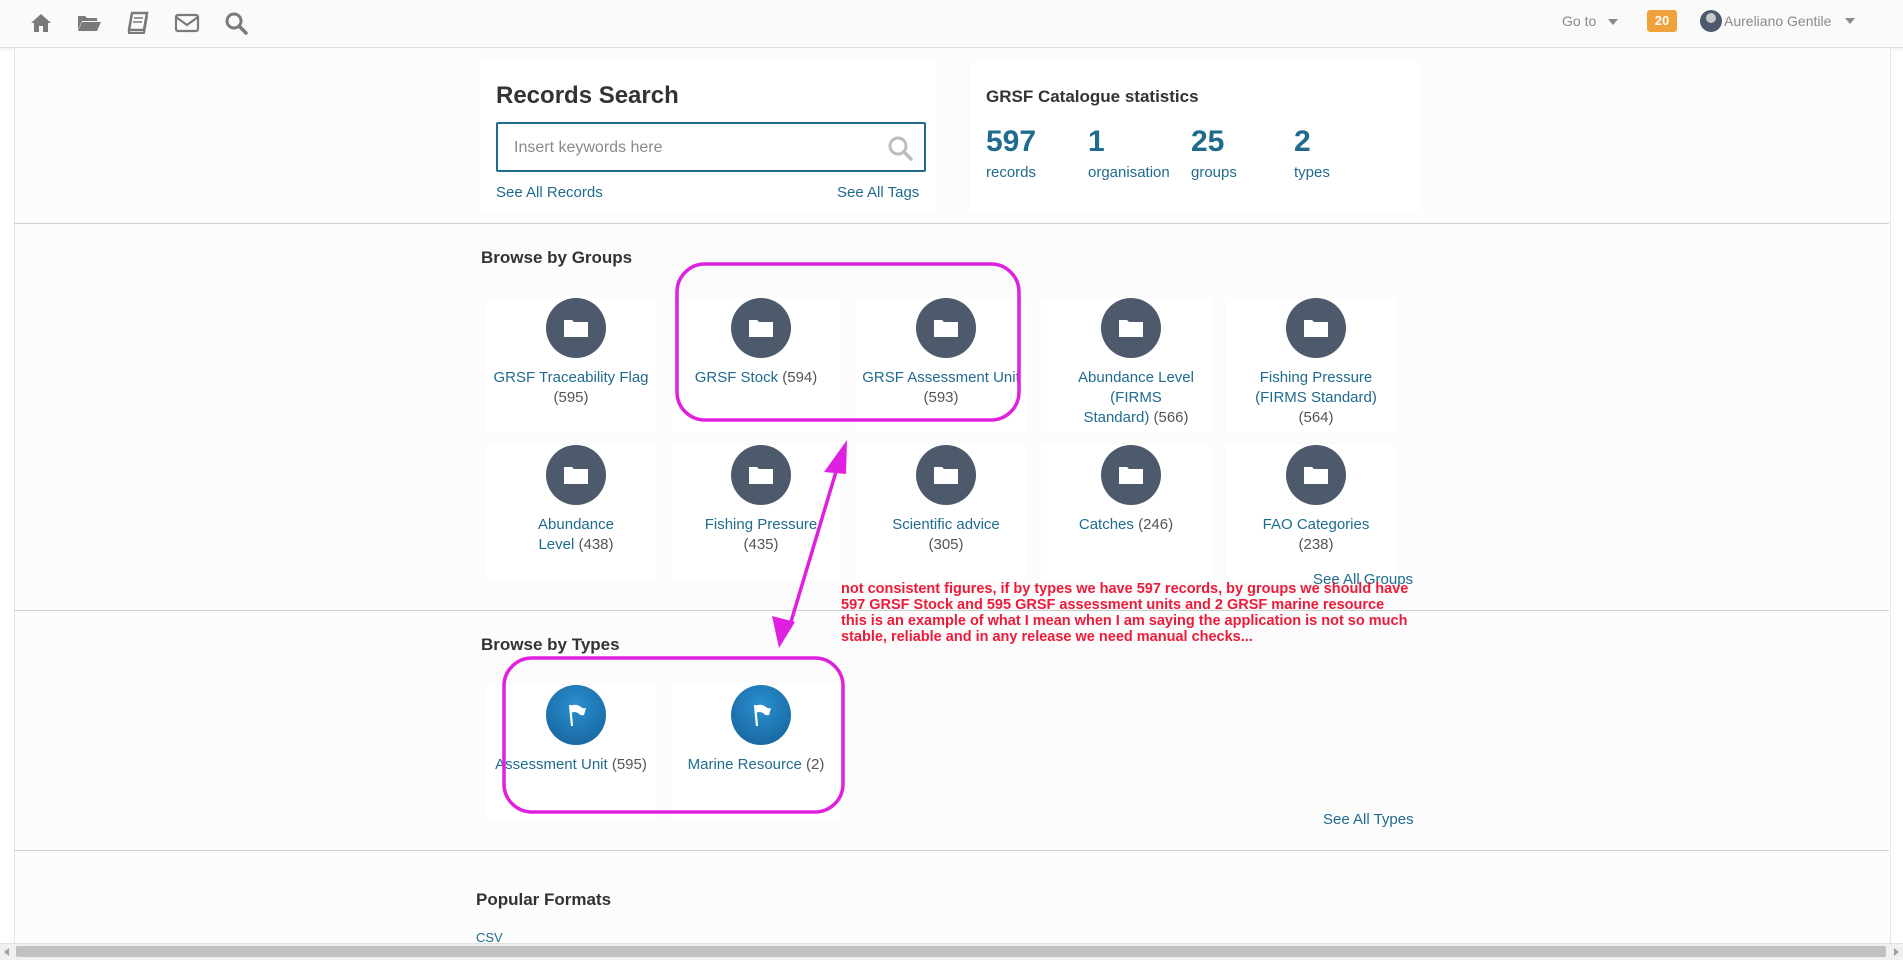 This screenshot has height=960, width=1903. I want to click on group-tile: Abundance Level (438), so click(571, 512).